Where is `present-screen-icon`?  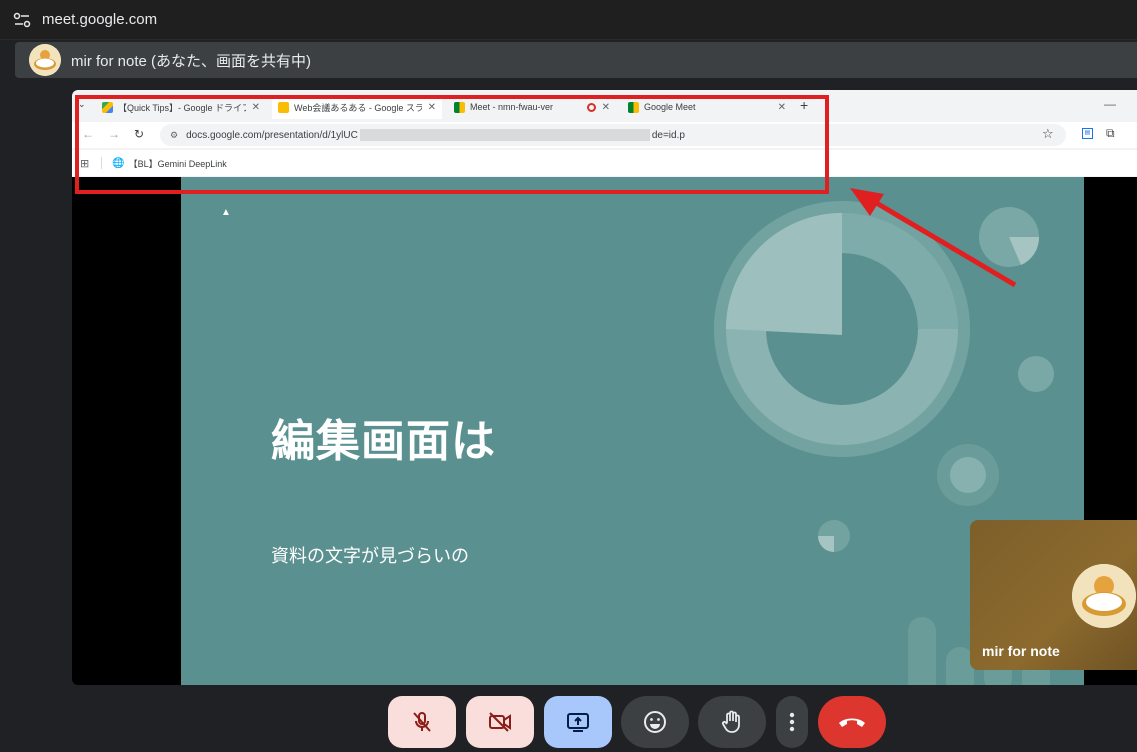 present-screen-icon is located at coordinates (578, 722).